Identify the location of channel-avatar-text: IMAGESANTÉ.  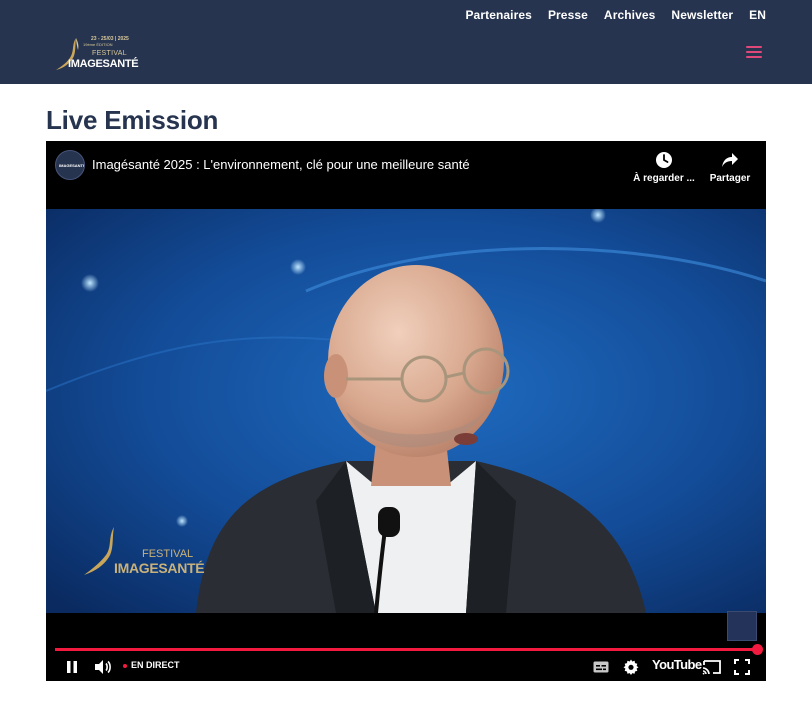
(72, 165).